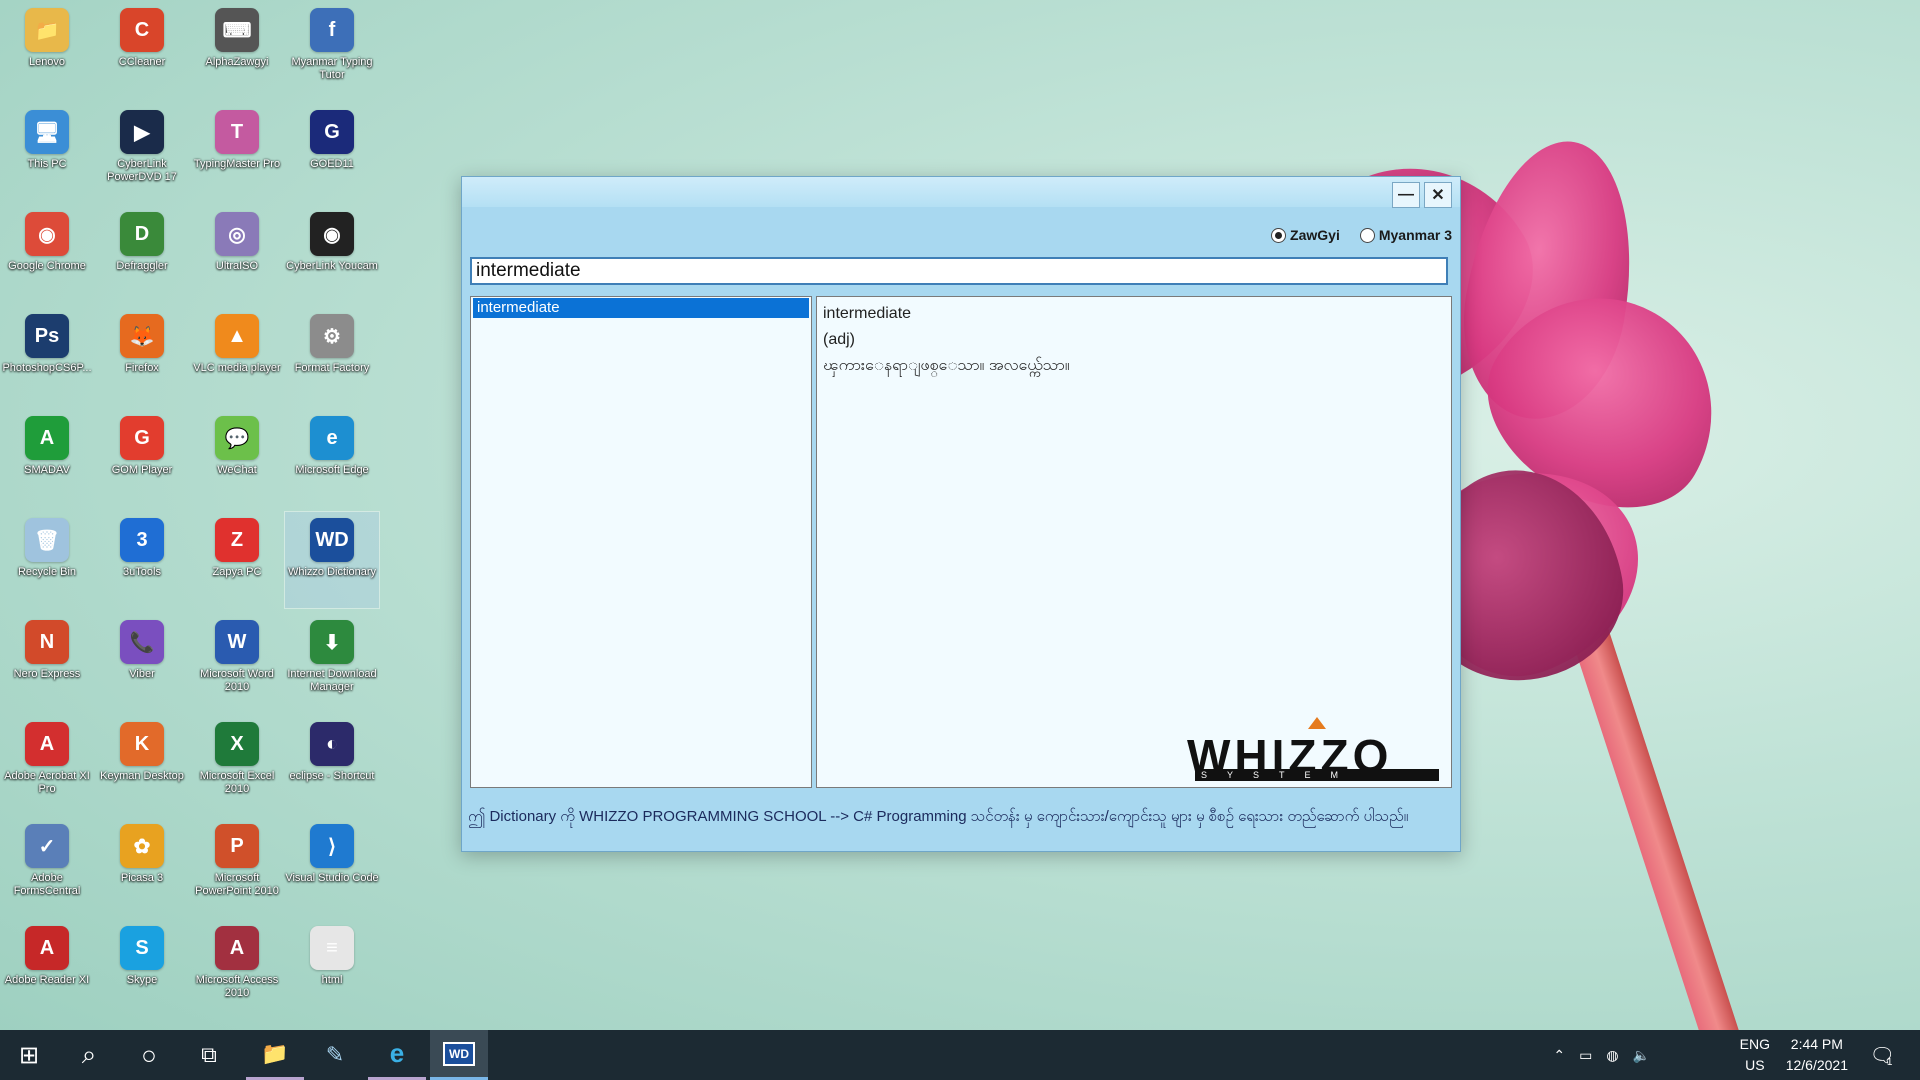 The width and height of the screenshot is (1920, 1080). Describe the element at coordinates (47, 560) in the screenshot. I see `desktop-icon: 🗑 Recycle Bin` at that location.